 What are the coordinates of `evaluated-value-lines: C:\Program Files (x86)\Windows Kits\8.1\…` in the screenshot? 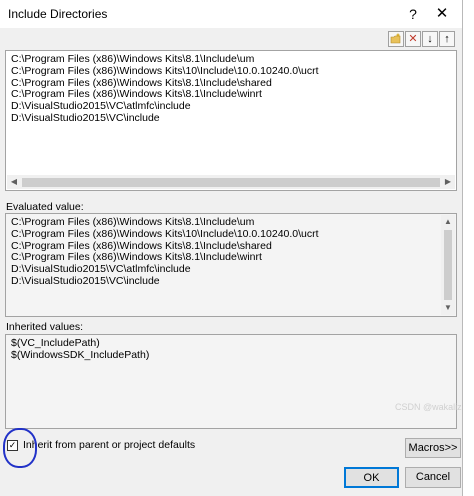 It's located at (165, 252).